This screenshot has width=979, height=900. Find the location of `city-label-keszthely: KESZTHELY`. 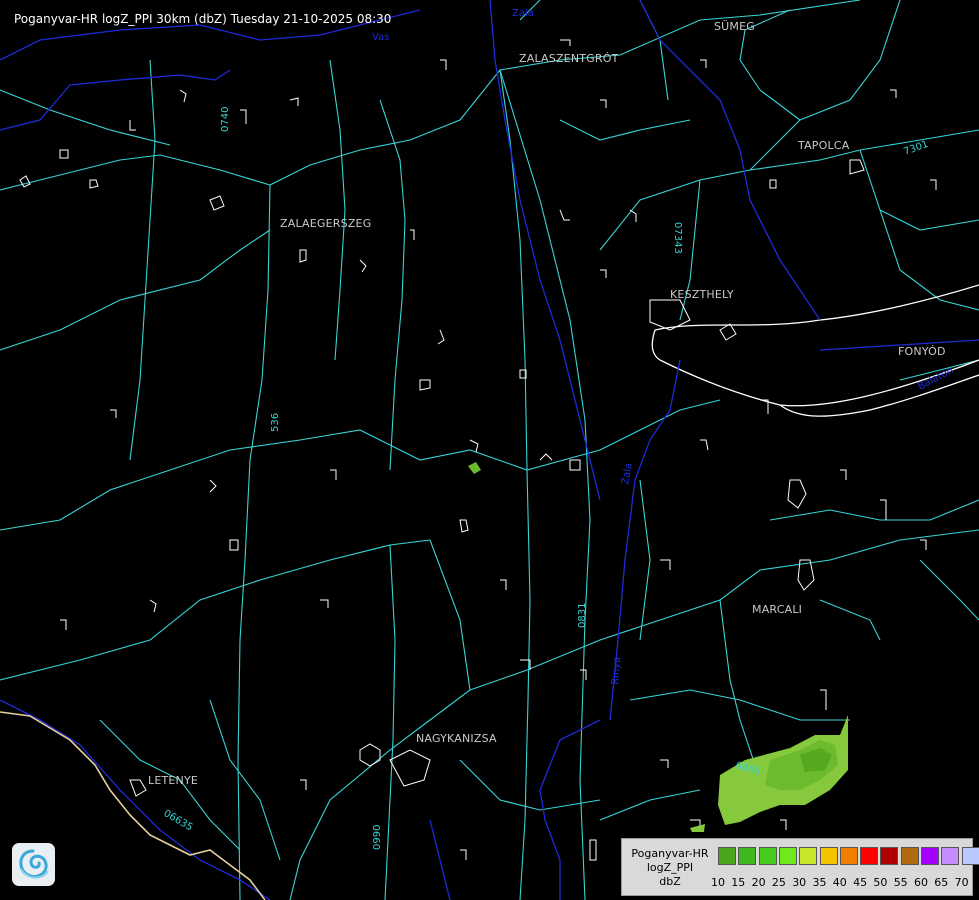

city-label-keszthely: KESZTHELY is located at coordinates (702, 294).